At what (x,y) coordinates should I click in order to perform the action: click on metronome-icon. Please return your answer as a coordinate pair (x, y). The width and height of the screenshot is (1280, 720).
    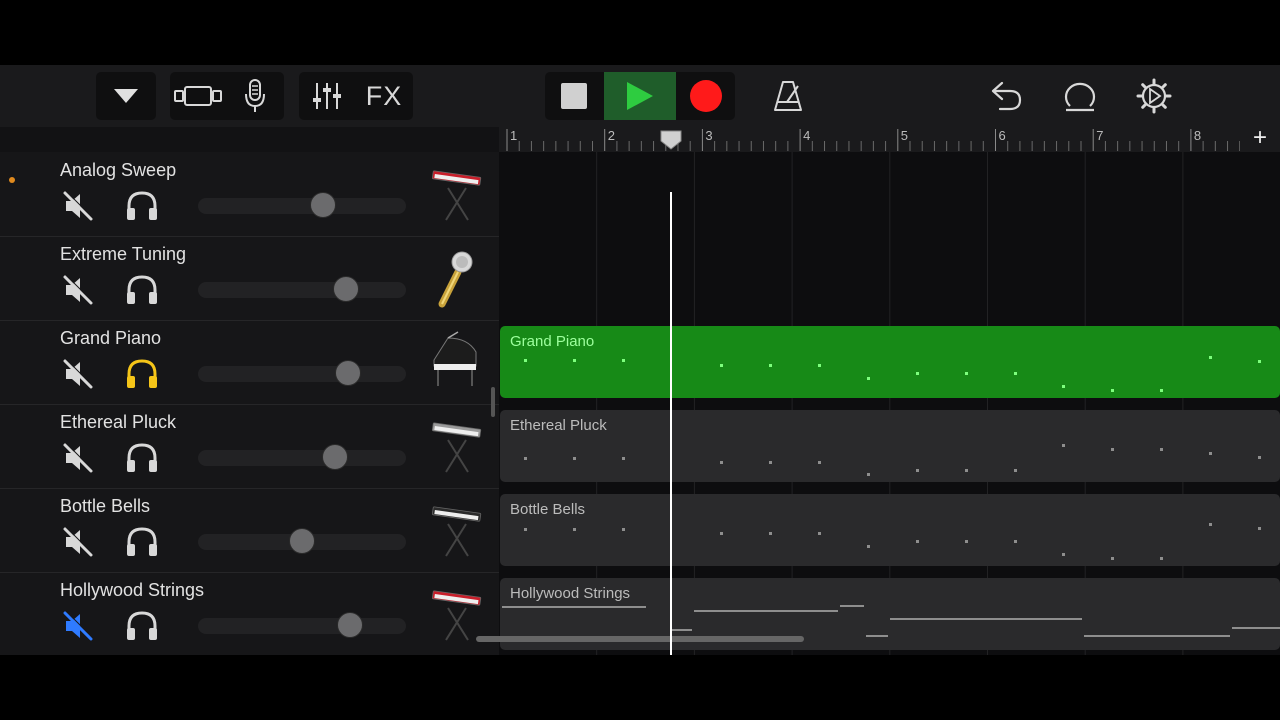
    Looking at the image, I should click on (788, 96).